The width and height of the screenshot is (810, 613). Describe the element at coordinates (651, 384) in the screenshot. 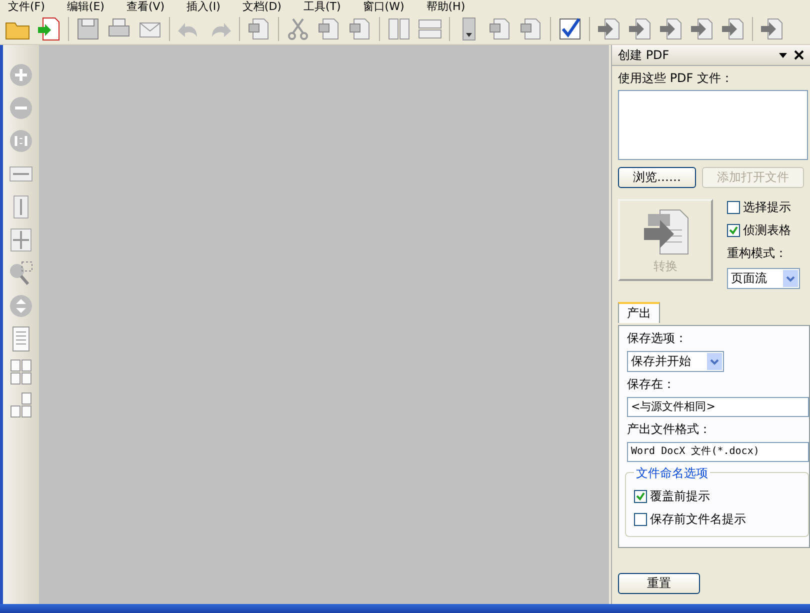

I see `save-in-label: 保存在：` at that location.